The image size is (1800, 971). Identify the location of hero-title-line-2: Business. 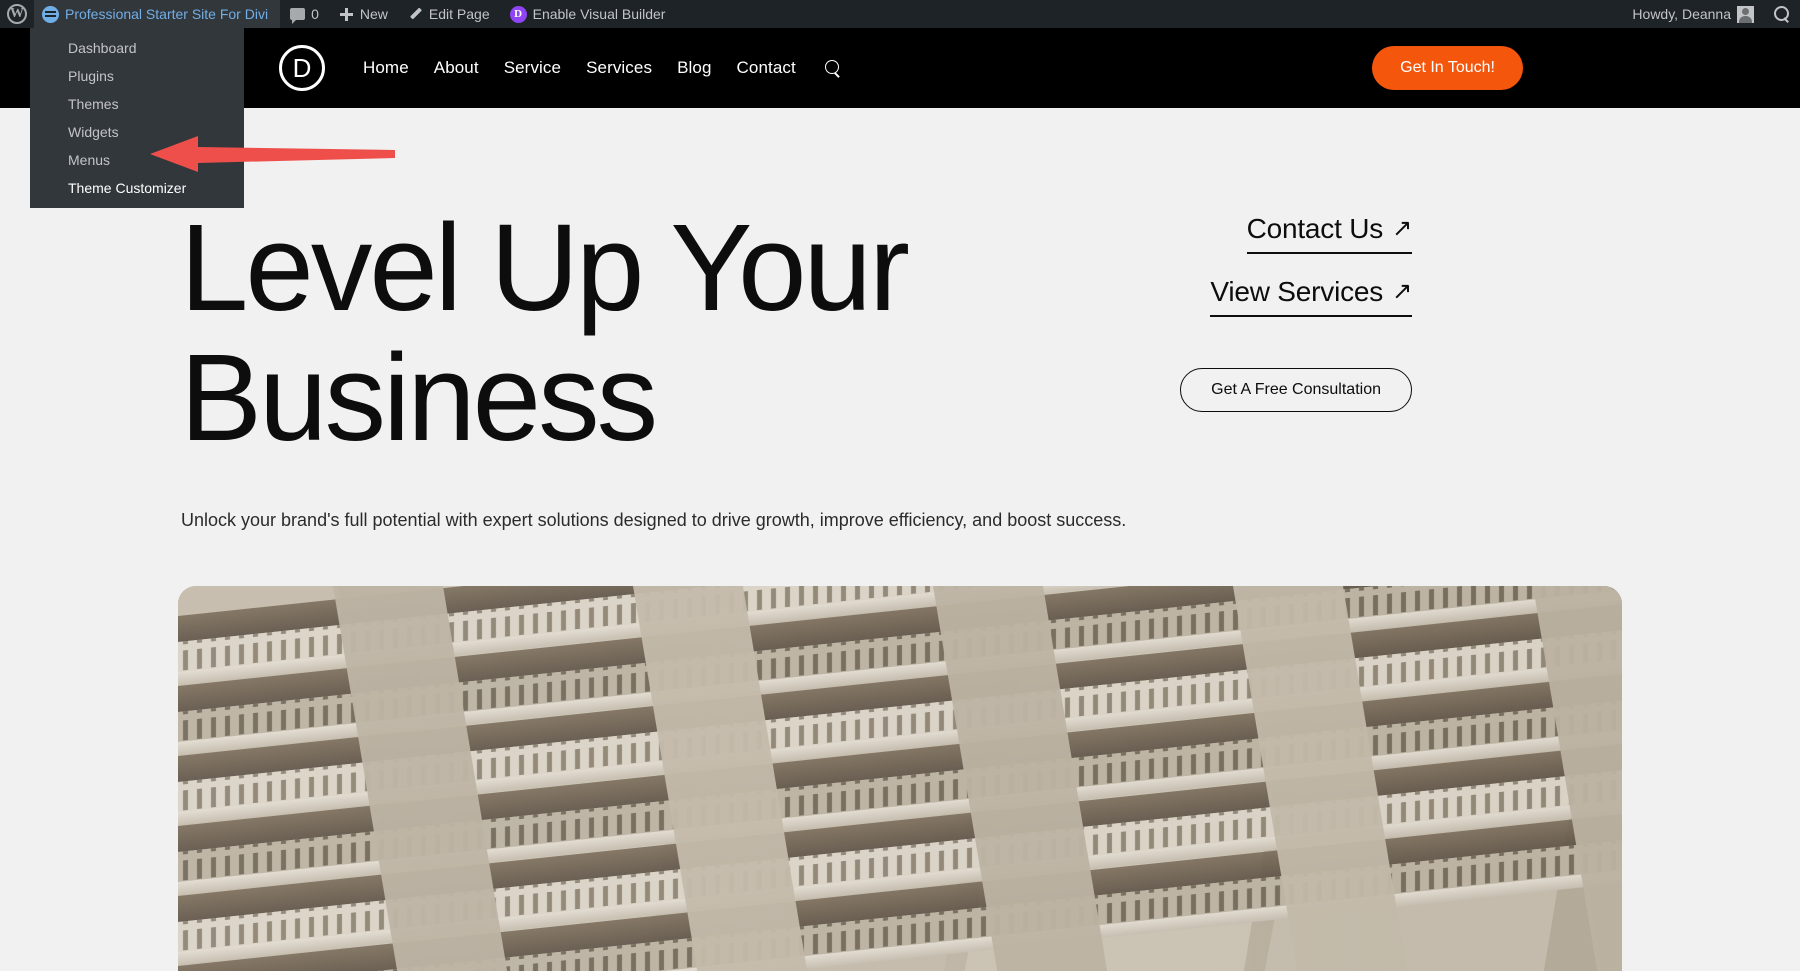
(419, 398).